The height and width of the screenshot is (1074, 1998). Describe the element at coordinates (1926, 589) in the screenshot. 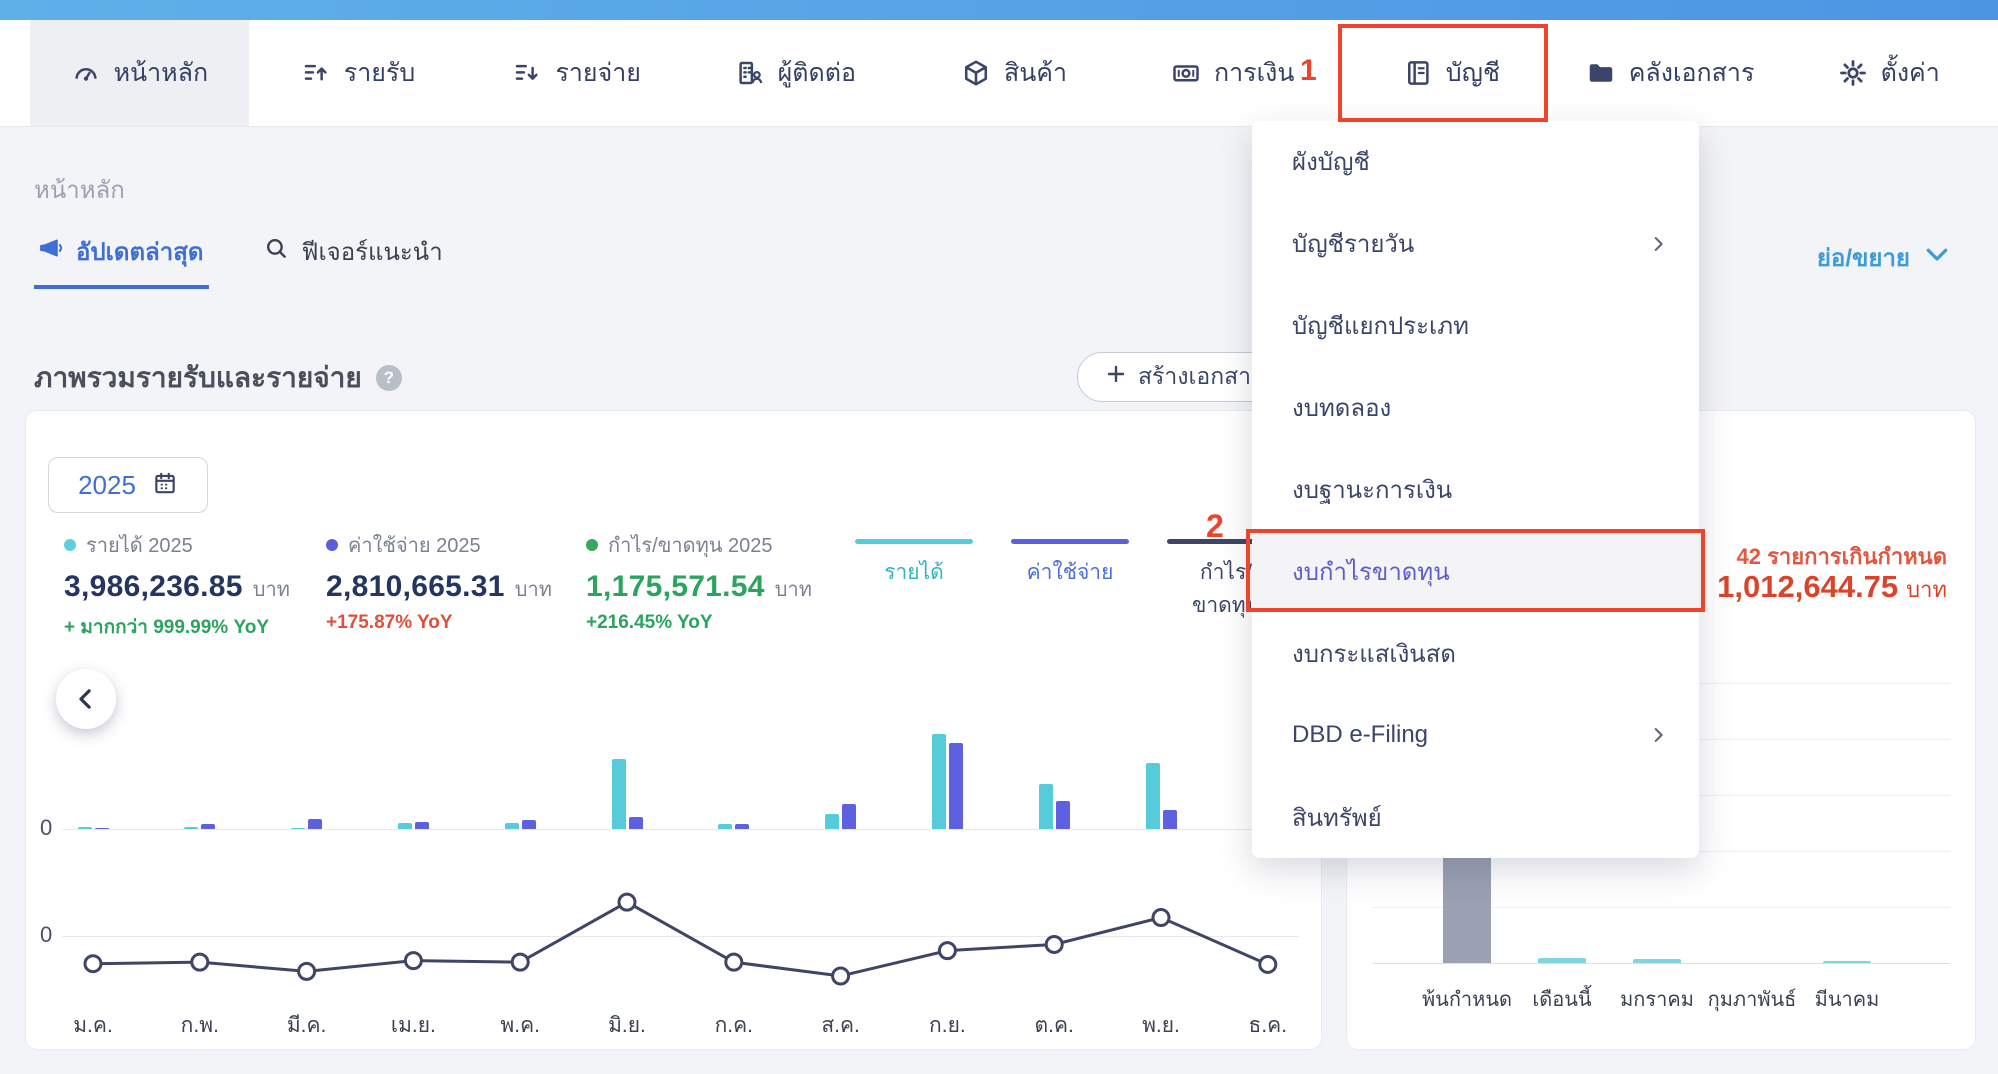

I see `overdue-amount-unit: บาท` at that location.